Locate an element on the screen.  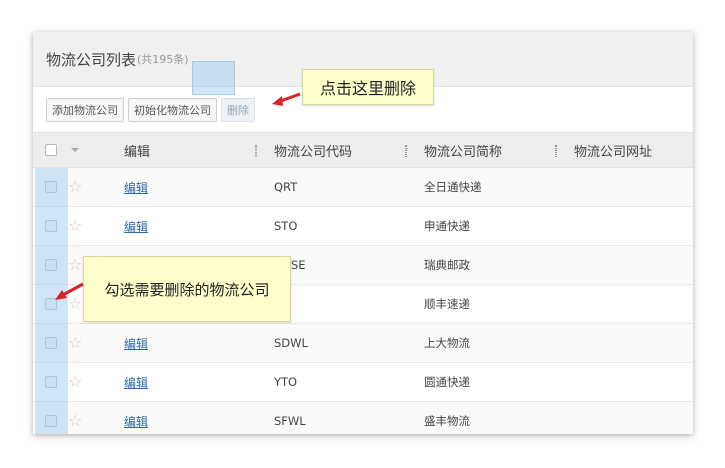
table-row: ☆ 编辑 SFWL 盛丰物流 is located at coordinates (363, 418).